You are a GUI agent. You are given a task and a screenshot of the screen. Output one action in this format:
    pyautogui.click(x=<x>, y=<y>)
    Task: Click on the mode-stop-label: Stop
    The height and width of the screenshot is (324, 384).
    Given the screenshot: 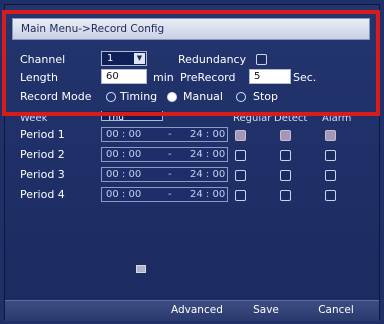 What is the action you would take?
    pyautogui.click(x=266, y=96)
    